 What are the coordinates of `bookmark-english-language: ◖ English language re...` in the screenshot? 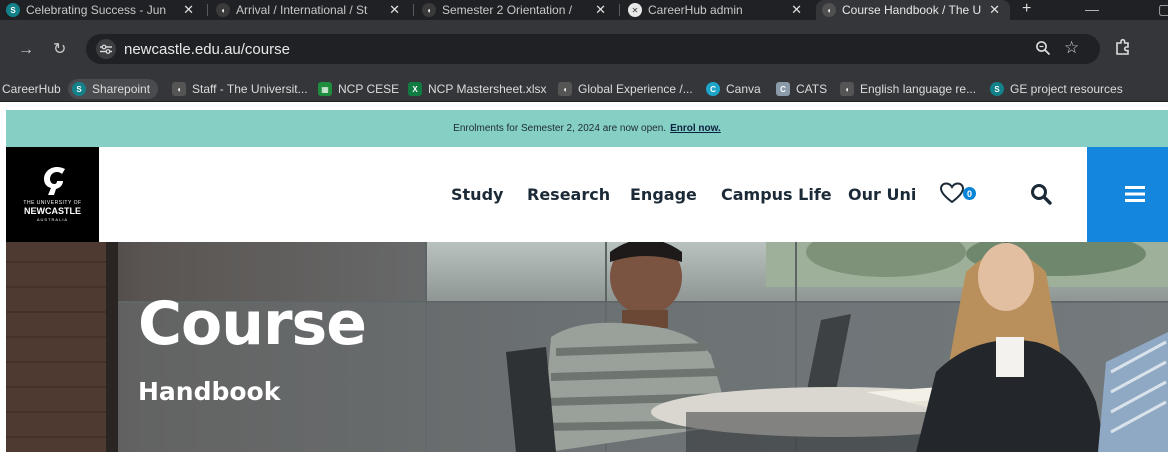 It's located at (908, 89).